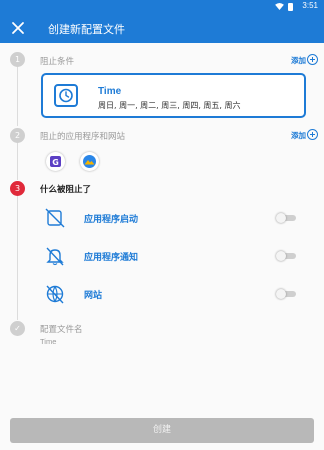 This screenshot has height=450, width=324. I want to click on app-launch-blocked-icon, so click(55, 218).